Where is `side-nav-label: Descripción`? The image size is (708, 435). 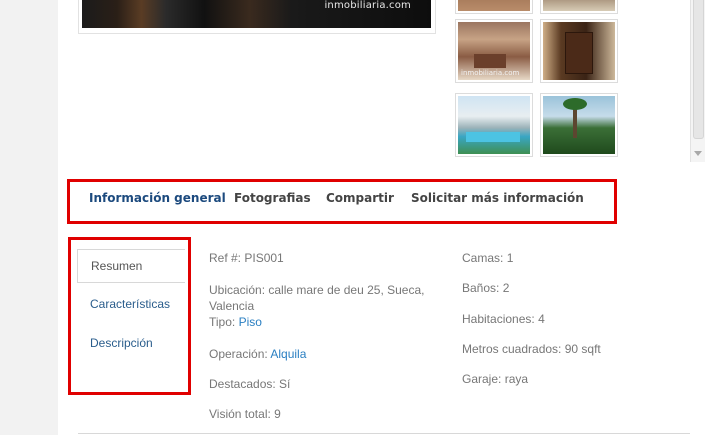
side-nav-label: Descripción is located at coordinates (121, 343).